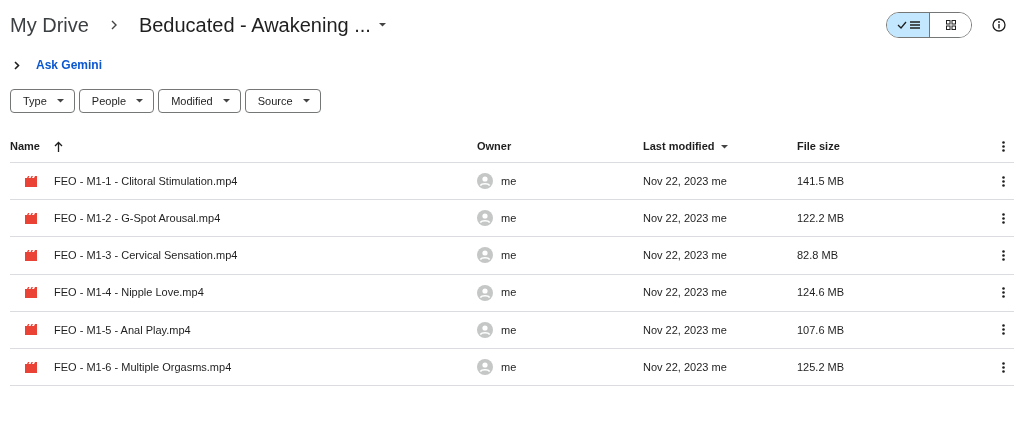 The height and width of the screenshot is (439, 1024). Describe the element at coordinates (122, 330) in the screenshot. I see `file-name: FEO - M1-5 - Anal Play.mp4` at that location.